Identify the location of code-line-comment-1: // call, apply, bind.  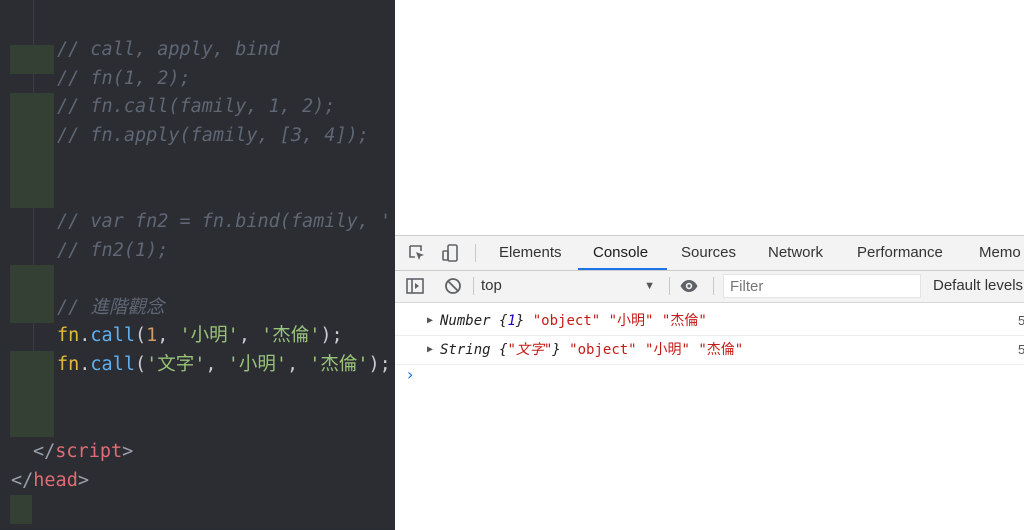
(197, 78).